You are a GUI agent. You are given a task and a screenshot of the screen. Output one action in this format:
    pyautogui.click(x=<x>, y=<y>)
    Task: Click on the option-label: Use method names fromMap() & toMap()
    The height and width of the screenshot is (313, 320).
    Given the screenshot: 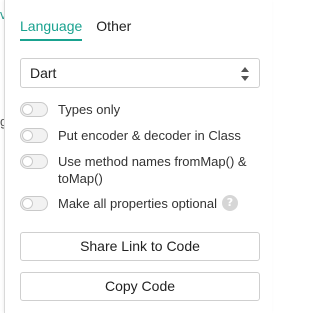 What is the action you would take?
    pyautogui.click(x=152, y=170)
    